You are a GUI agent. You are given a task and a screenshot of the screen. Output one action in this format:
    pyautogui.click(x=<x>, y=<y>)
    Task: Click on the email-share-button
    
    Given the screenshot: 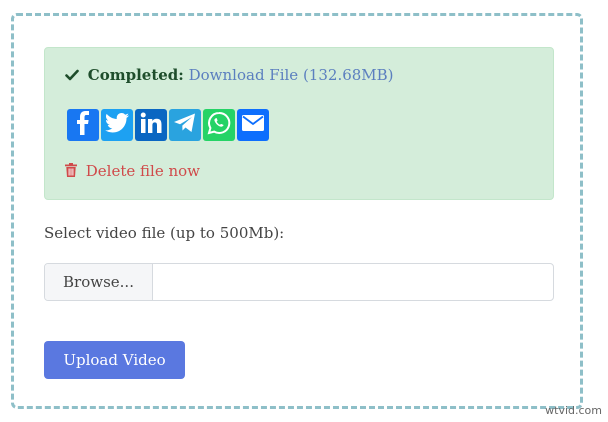 What is the action you would take?
    pyautogui.click(x=253, y=125)
    